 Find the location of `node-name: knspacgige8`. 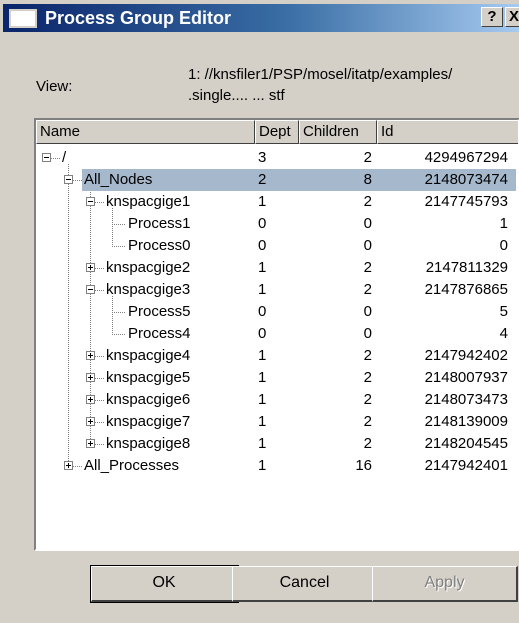

node-name: knspacgige8 is located at coordinates (148, 443).